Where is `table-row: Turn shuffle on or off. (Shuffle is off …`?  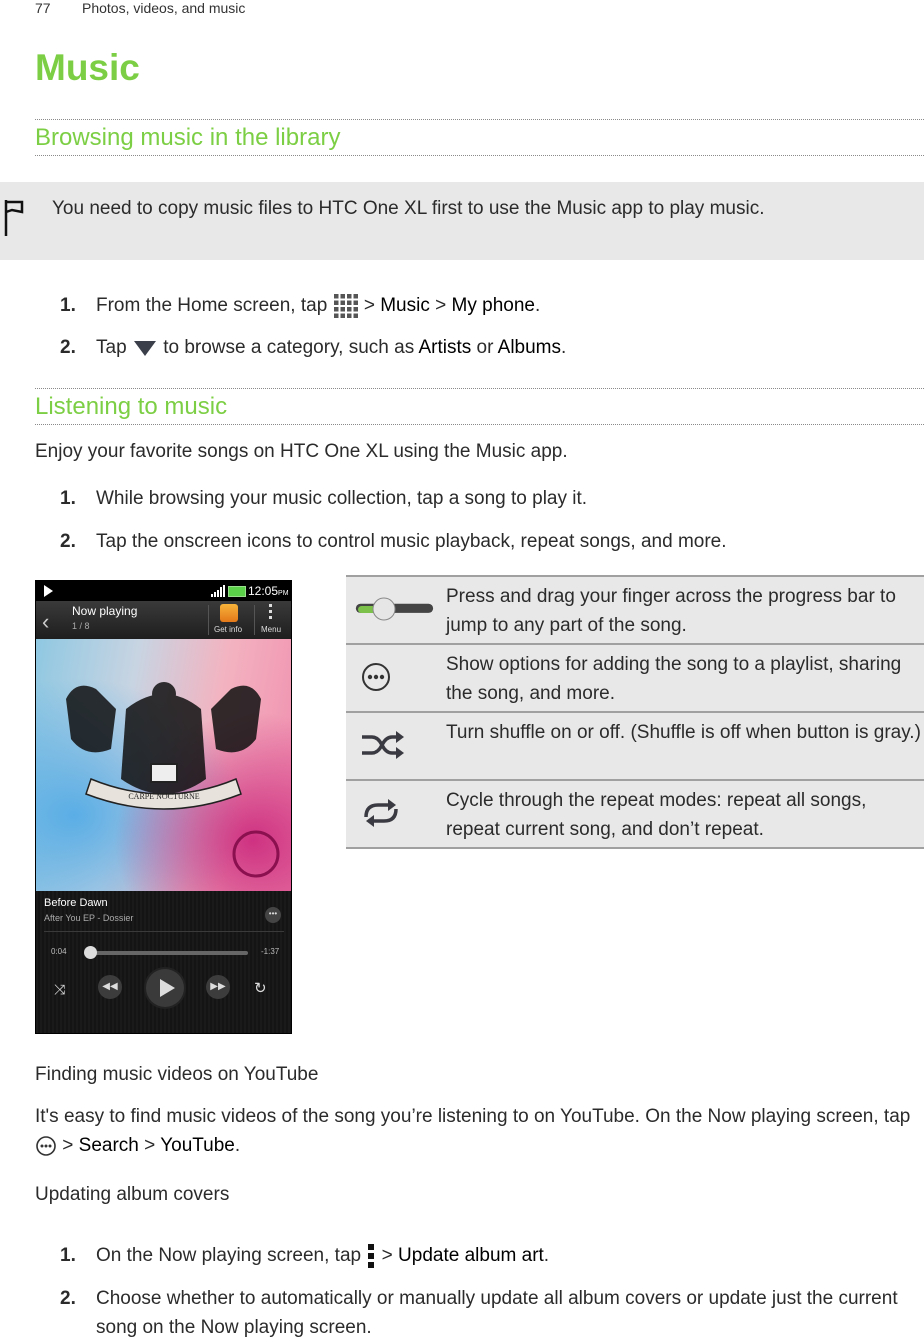
table-row: Turn shuffle on or off. (Shuffle is off … is located at coordinates (635, 745).